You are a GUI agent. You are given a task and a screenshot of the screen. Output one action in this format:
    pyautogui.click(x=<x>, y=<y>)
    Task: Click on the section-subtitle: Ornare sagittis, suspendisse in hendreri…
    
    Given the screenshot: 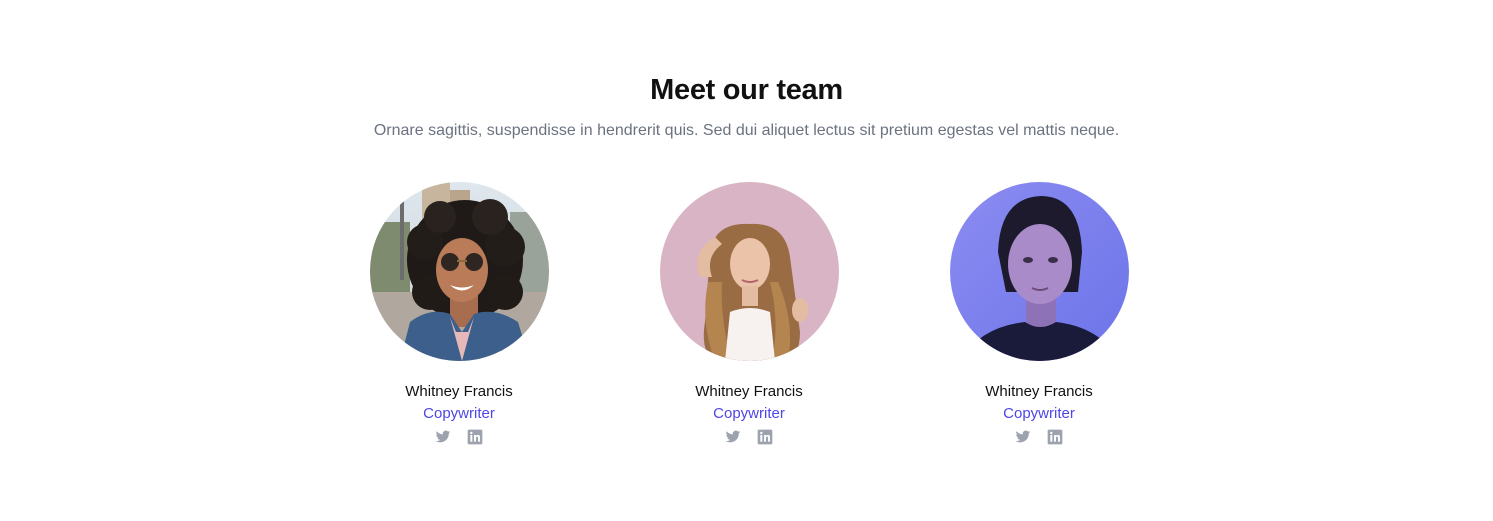 What is the action you would take?
    pyautogui.click(x=746, y=130)
    